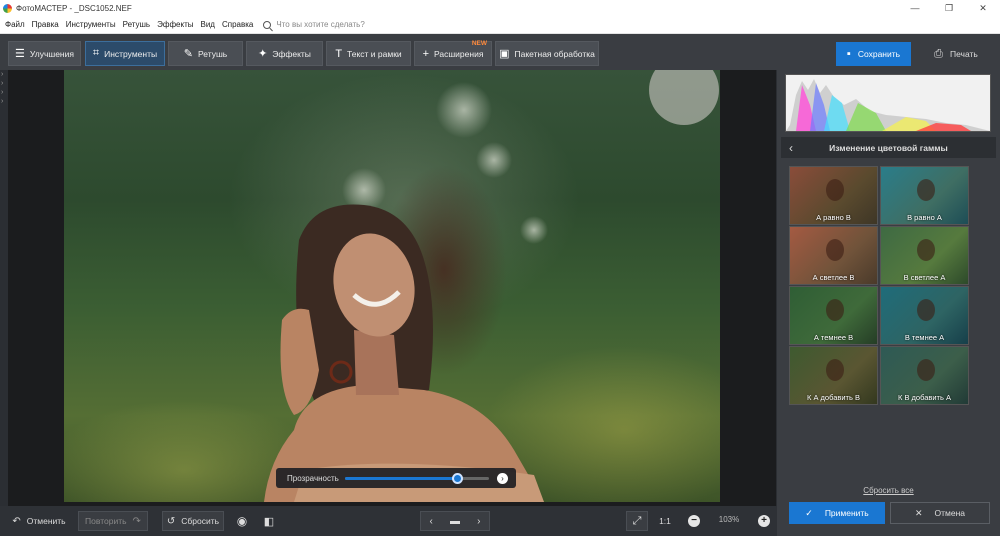 This screenshot has width=1000, height=536. Describe the element at coordinates (175, 24) in the screenshot. I see `menu-effects: Эффекты` at that location.